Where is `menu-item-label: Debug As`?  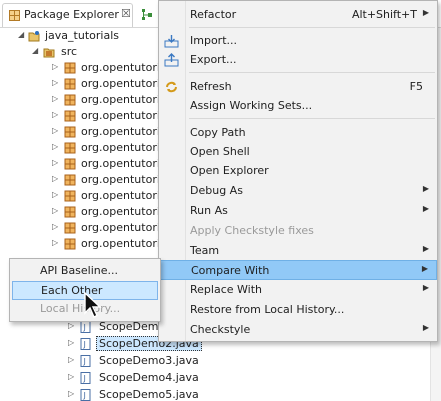 menu-item-label: Debug As is located at coordinates (216, 190).